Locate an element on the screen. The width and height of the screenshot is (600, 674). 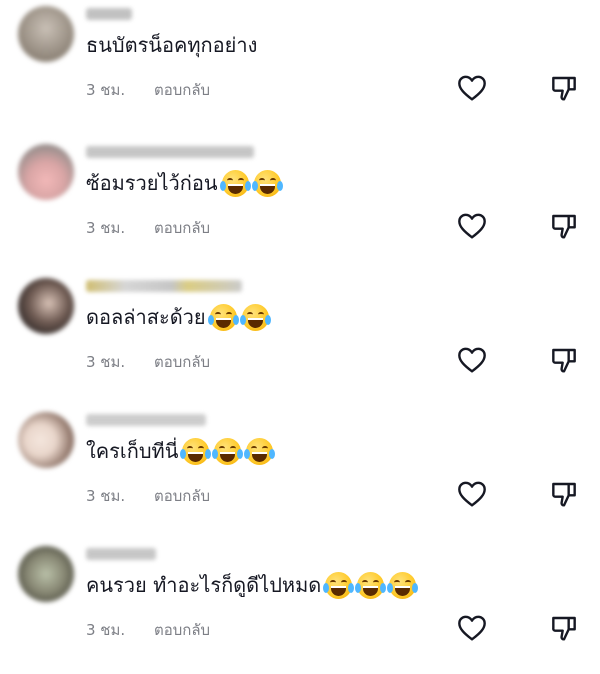
comment-text-content: ธนบัตรน็อคทุกอย่าง is located at coordinates (172, 45).